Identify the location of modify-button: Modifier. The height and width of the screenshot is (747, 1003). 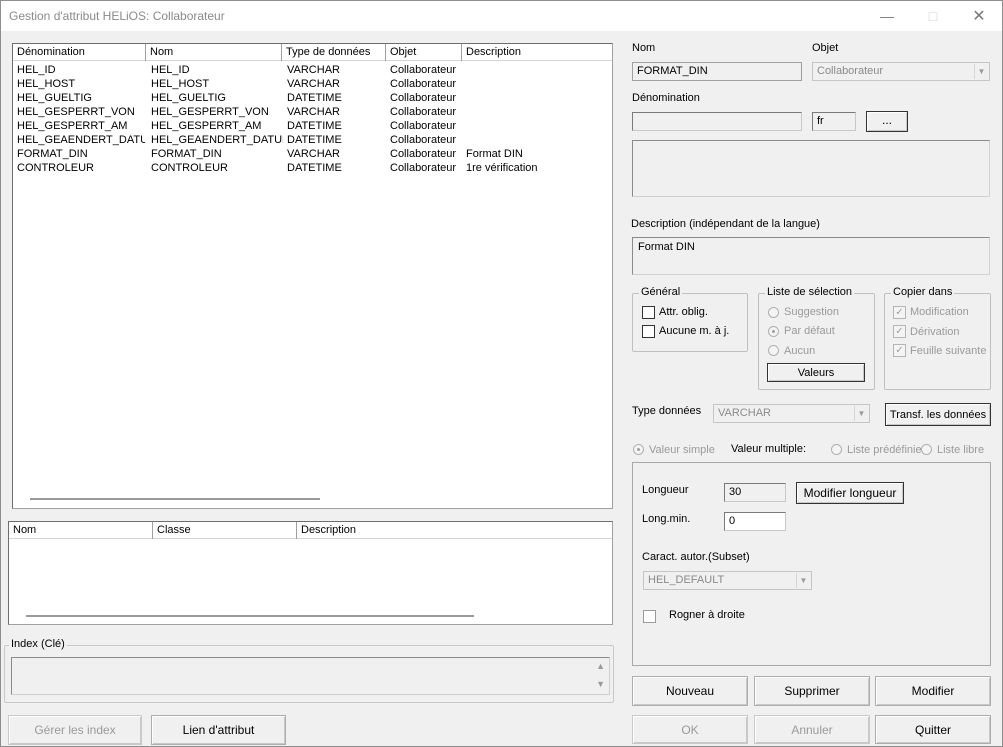
(933, 691).